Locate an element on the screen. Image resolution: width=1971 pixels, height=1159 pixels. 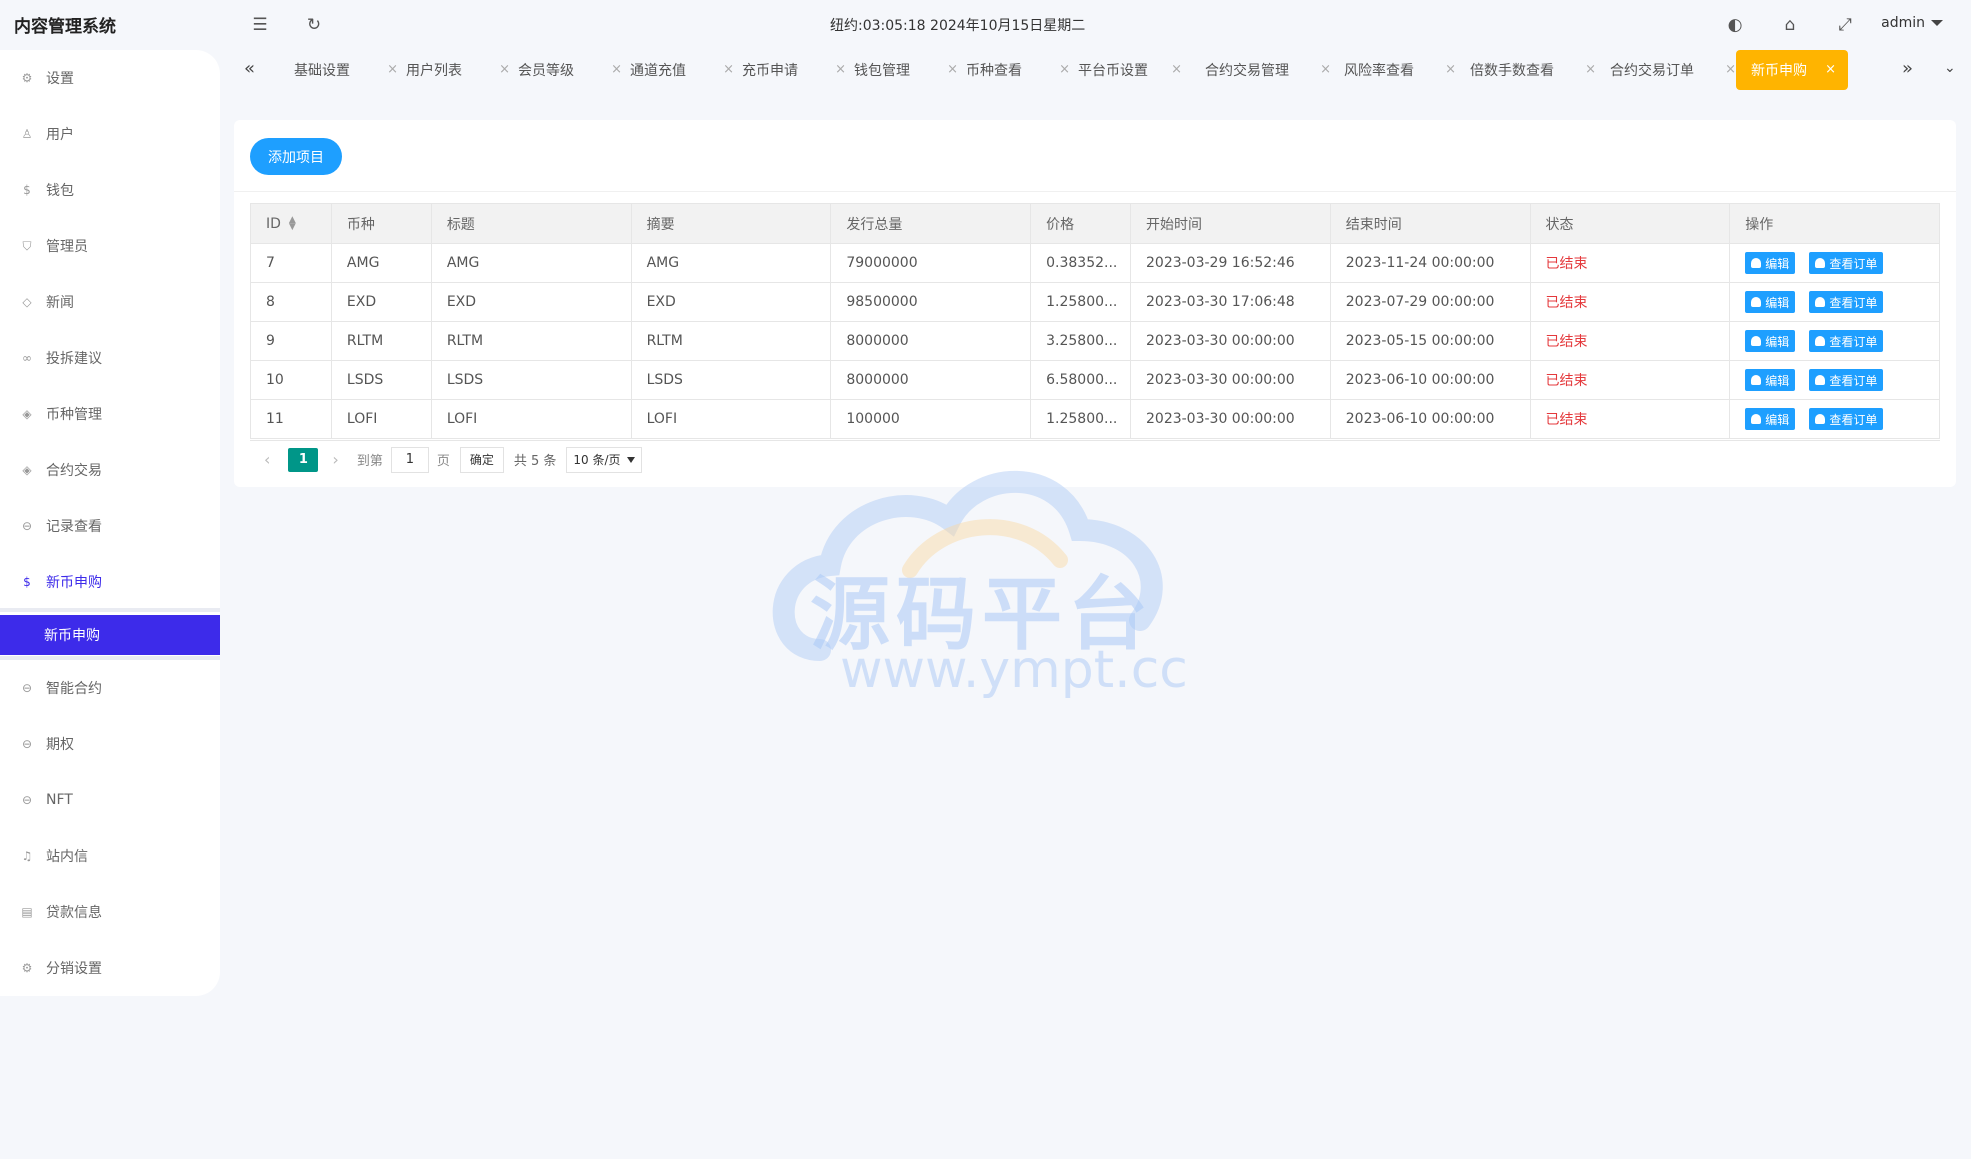
gear-icon: ⚙ is located at coordinates (27, 968).